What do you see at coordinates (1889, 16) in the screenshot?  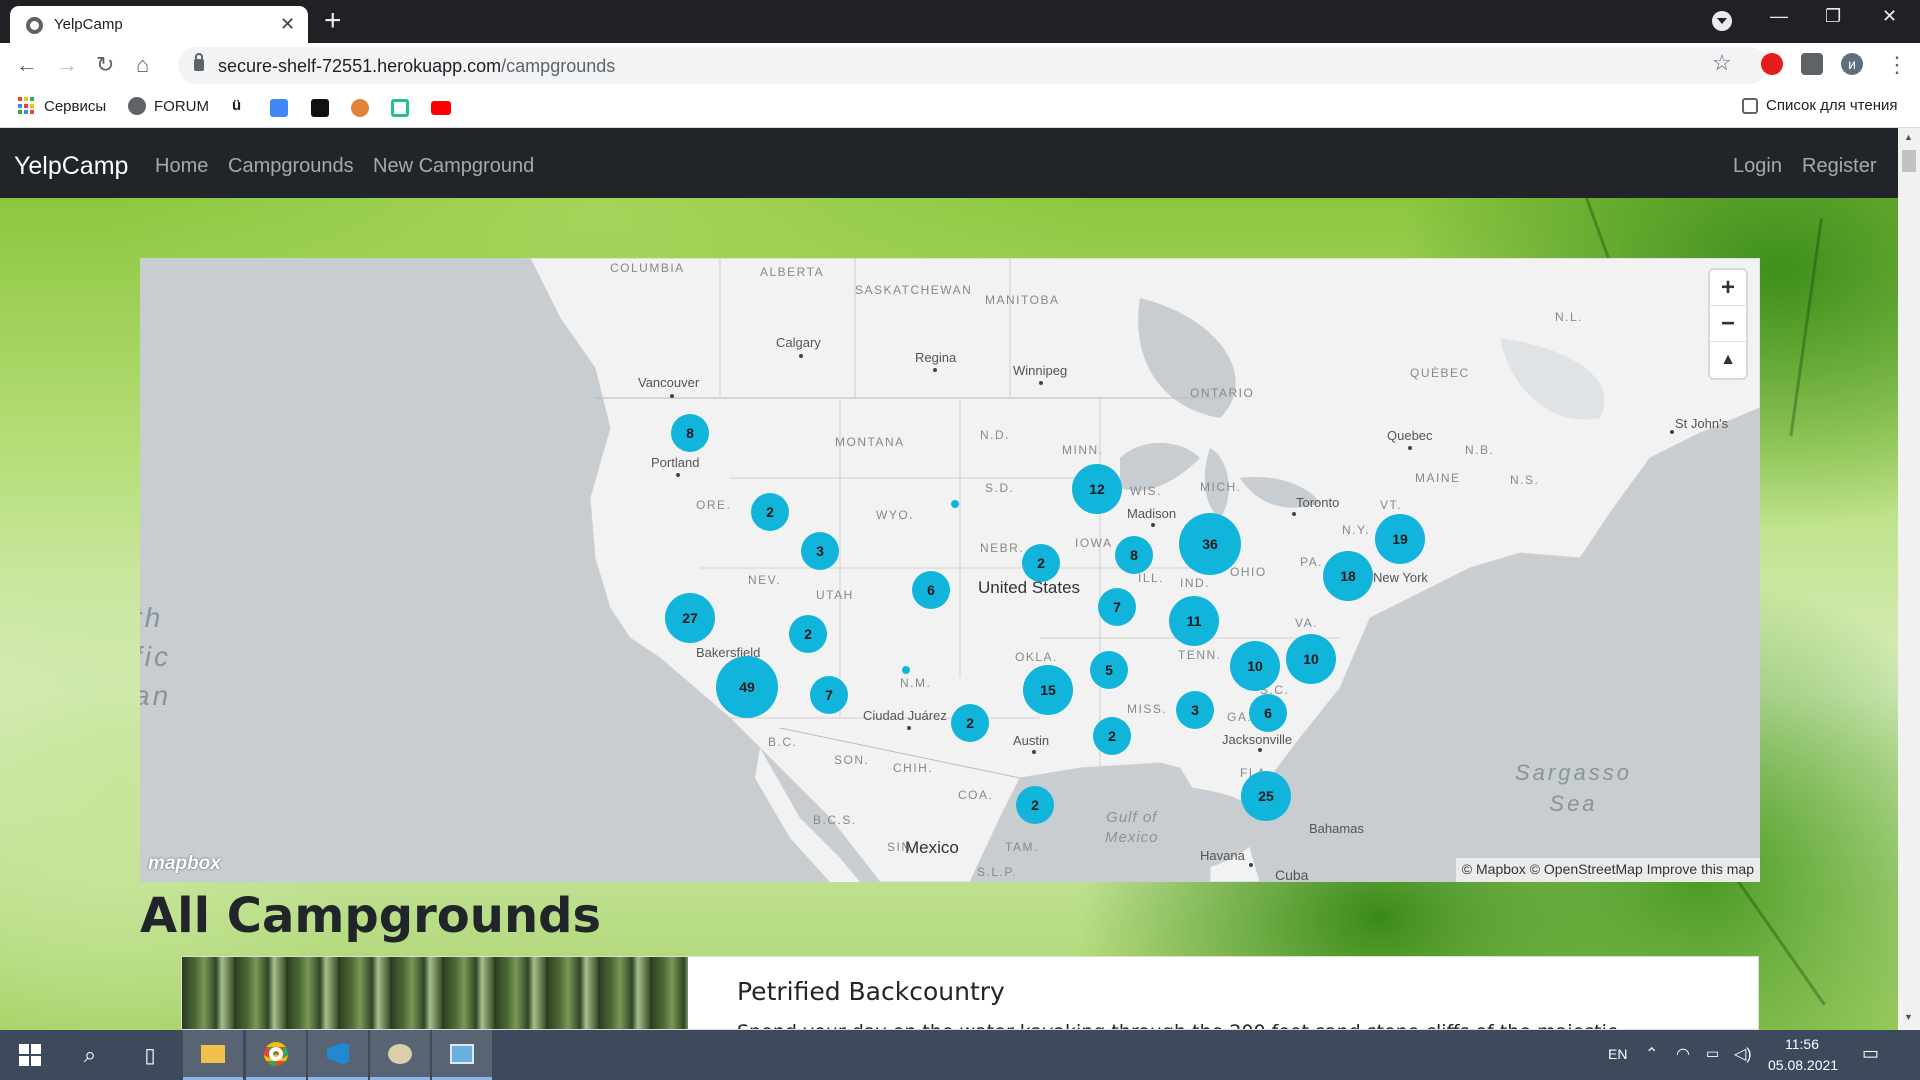 I see `window-close-icon: ✕` at bounding box center [1889, 16].